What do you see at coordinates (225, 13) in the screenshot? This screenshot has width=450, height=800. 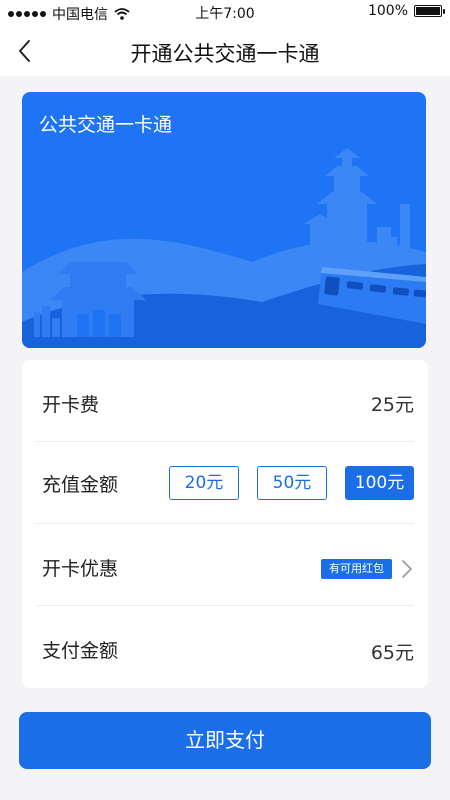 I see `status-bar: 中国电信 上午7:00 100%` at bounding box center [225, 13].